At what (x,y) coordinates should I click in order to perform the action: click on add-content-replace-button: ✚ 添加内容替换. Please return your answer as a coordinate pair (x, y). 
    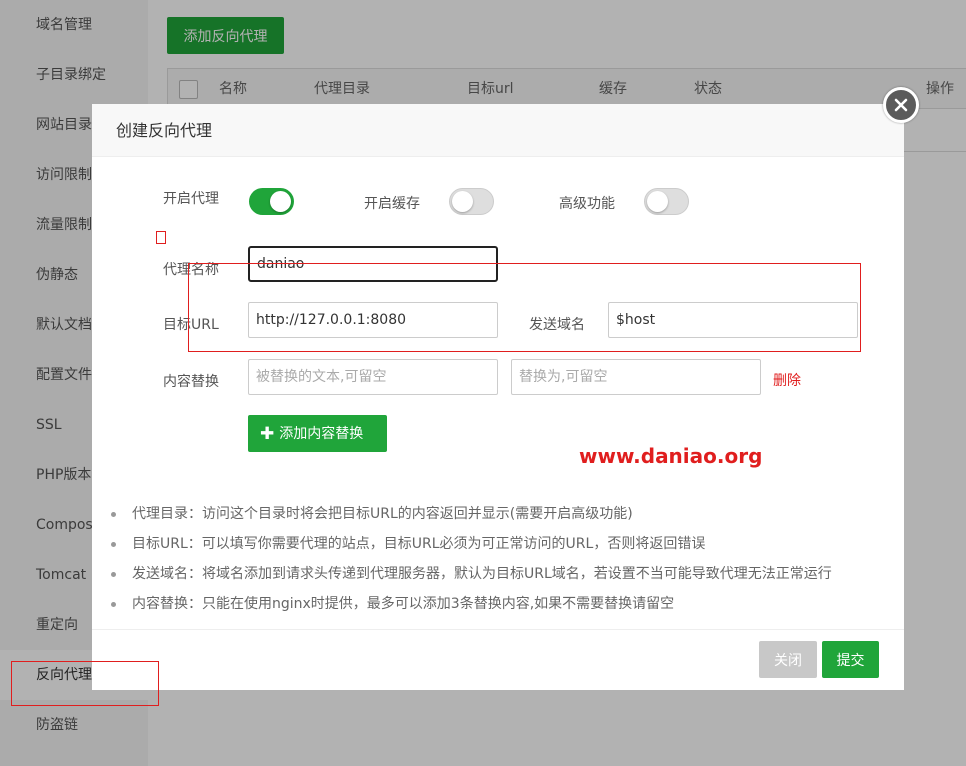
    Looking at the image, I should click on (317, 433).